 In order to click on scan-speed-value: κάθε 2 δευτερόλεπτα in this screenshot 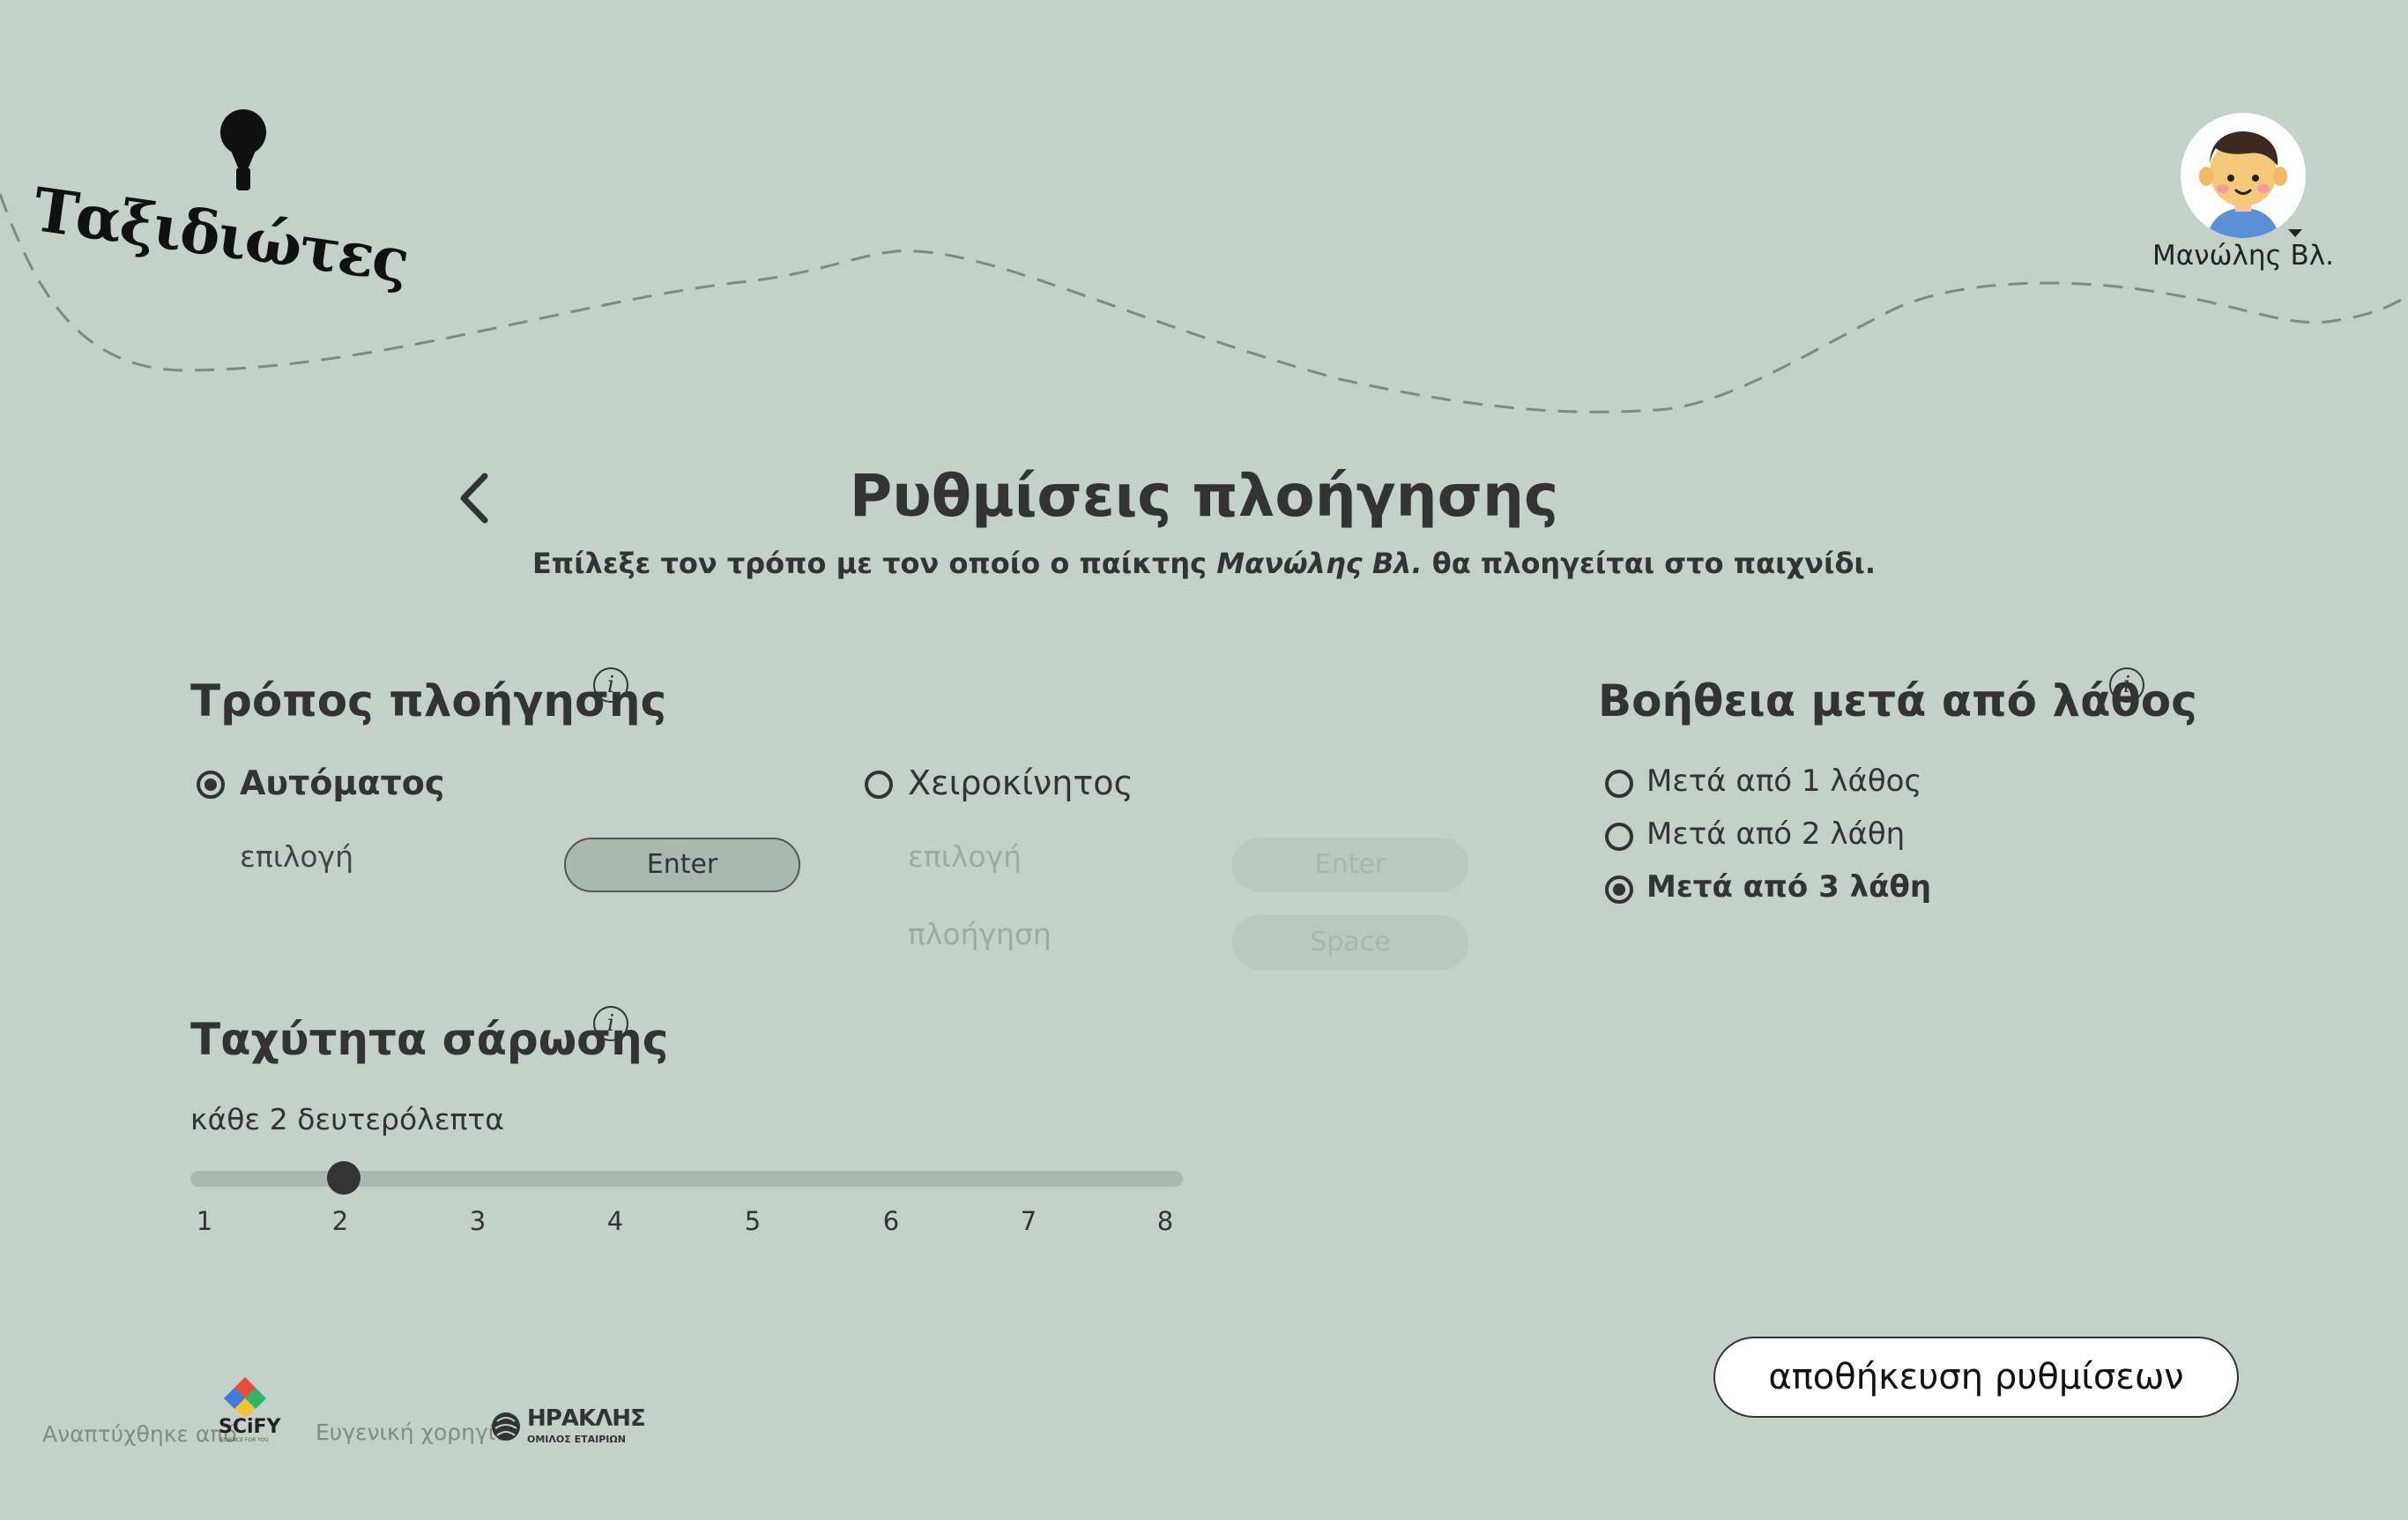, I will do `click(347, 1119)`.